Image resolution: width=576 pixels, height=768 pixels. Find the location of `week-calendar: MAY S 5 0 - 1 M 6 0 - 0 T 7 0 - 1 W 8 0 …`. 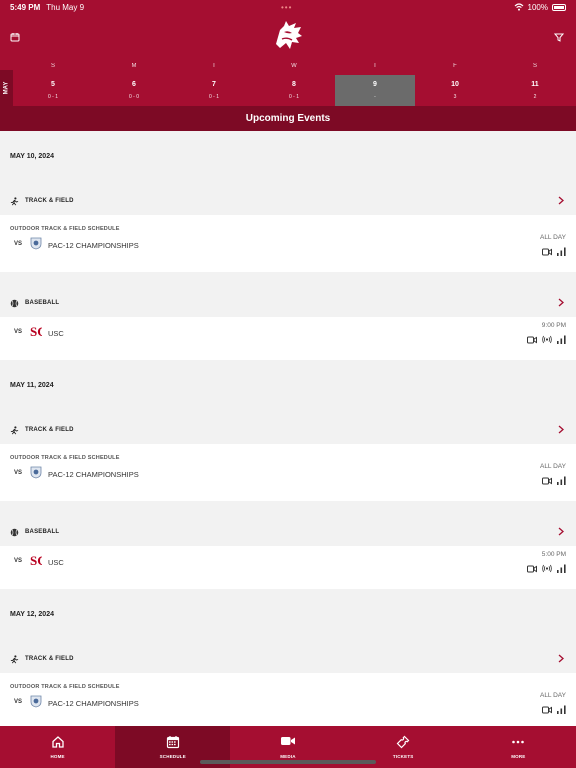

week-calendar: MAY S 5 0 - 1 M 6 0 - 0 T 7 0 - 1 W 8 0 … is located at coordinates (288, 83).